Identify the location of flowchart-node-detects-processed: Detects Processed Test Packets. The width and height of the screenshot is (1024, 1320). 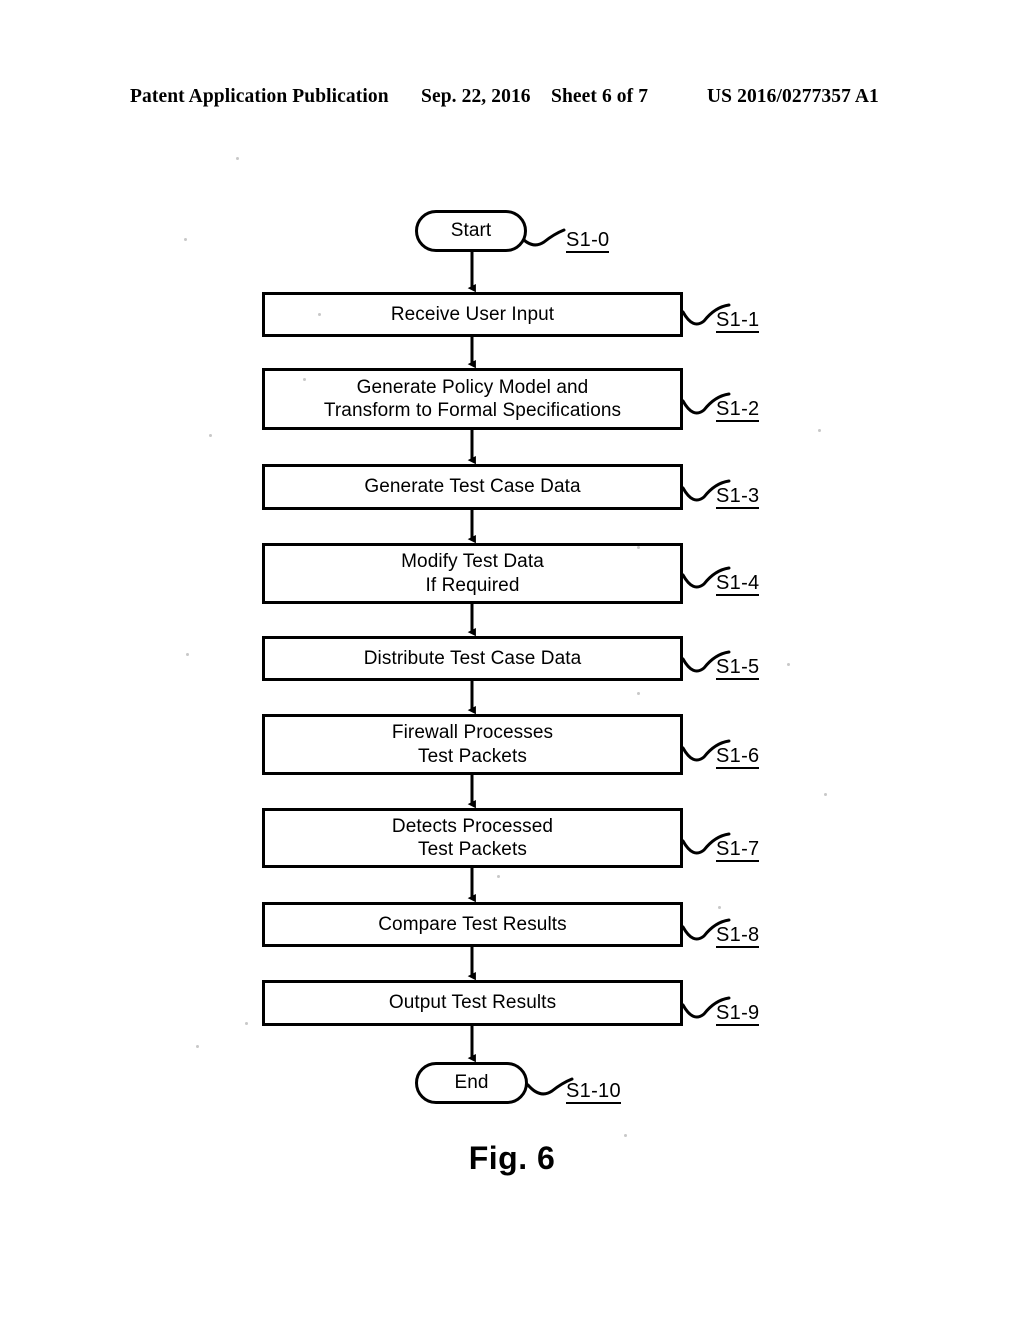
(472, 838).